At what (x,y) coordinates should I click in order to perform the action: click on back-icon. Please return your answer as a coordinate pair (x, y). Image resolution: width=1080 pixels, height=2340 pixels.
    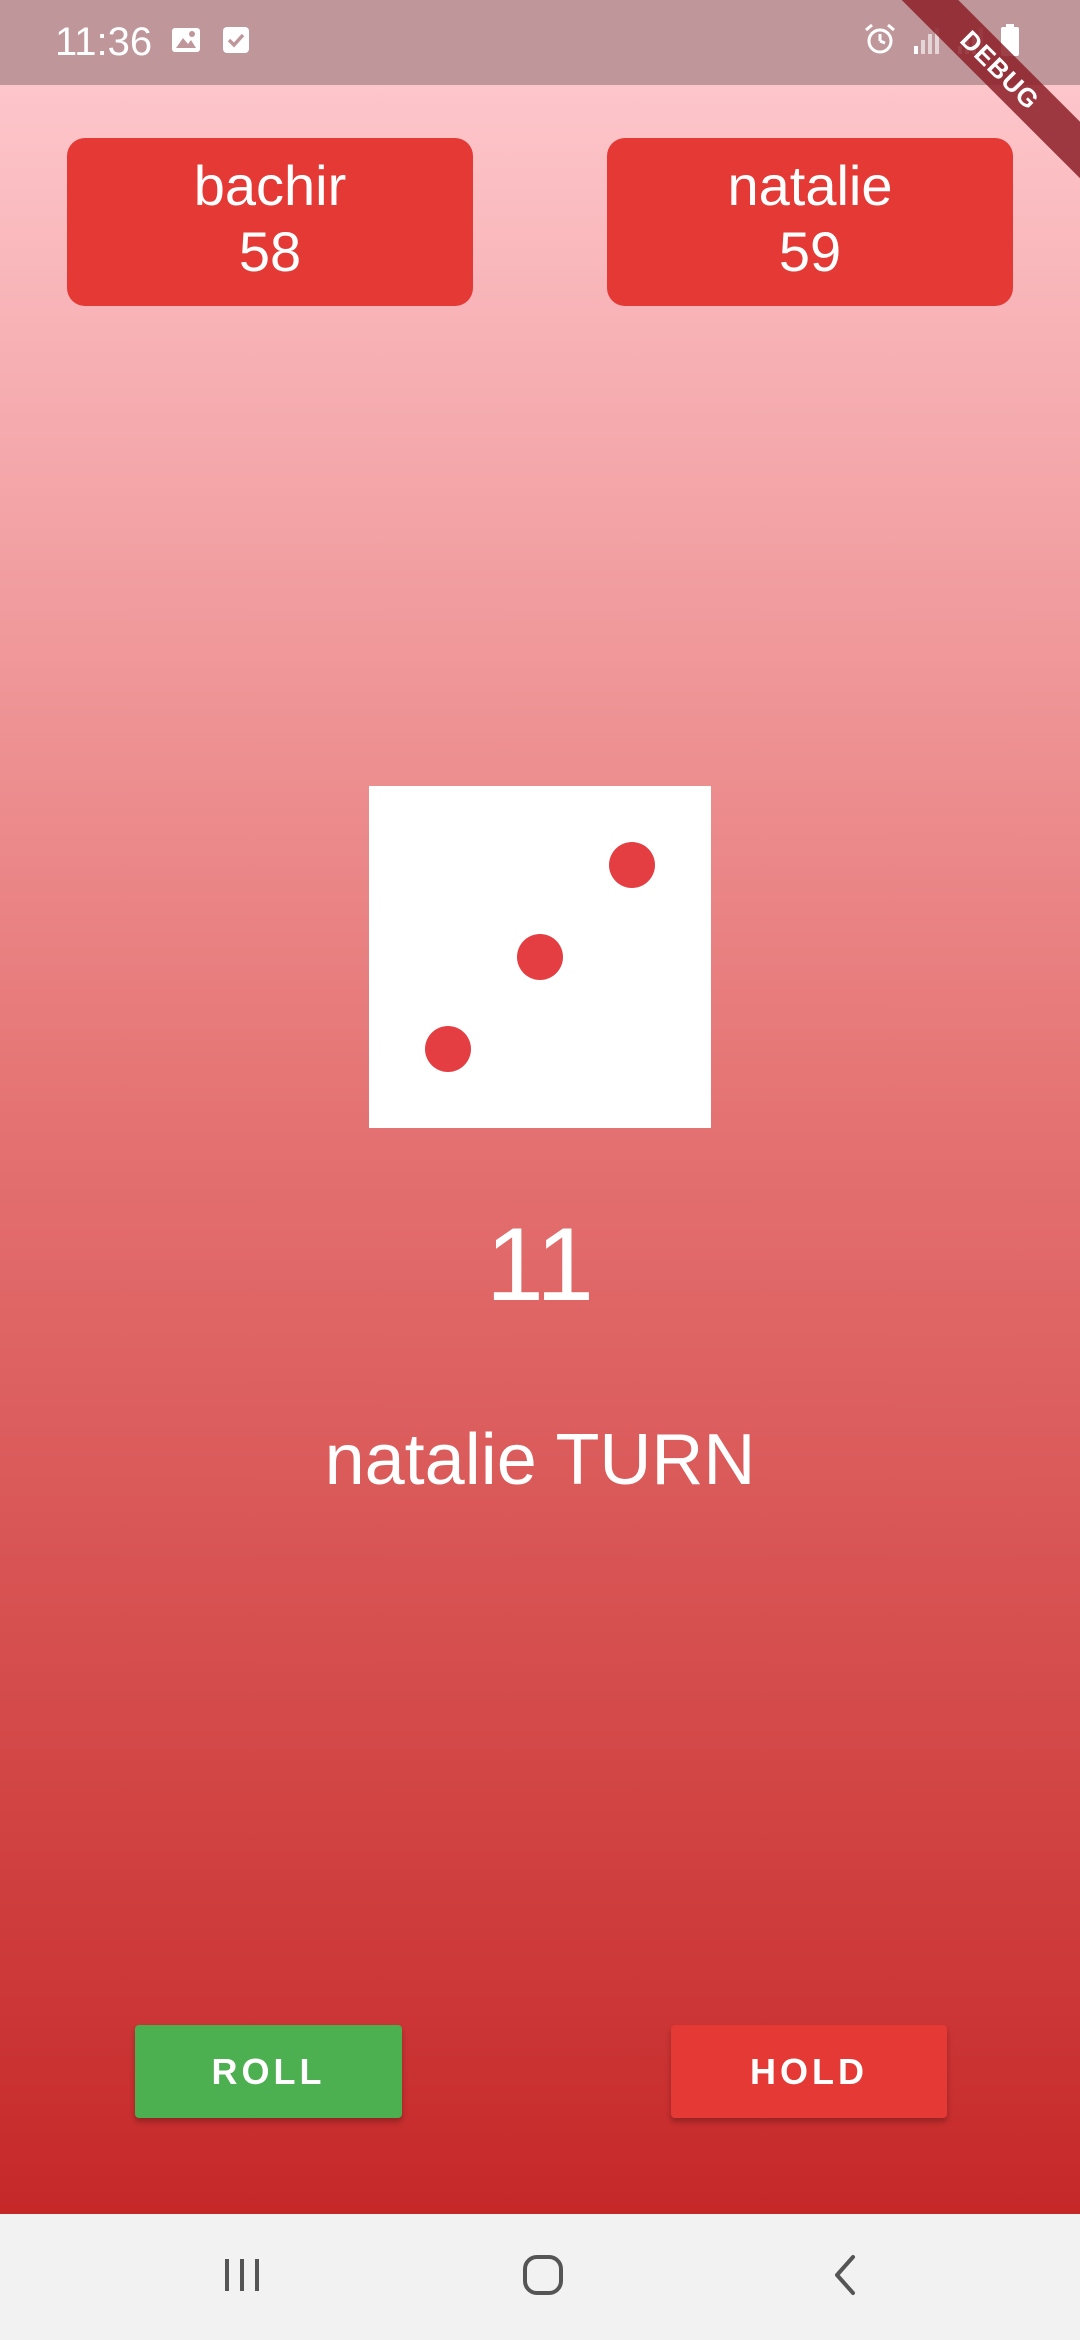
    Looking at the image, I should click on (845, 2277).